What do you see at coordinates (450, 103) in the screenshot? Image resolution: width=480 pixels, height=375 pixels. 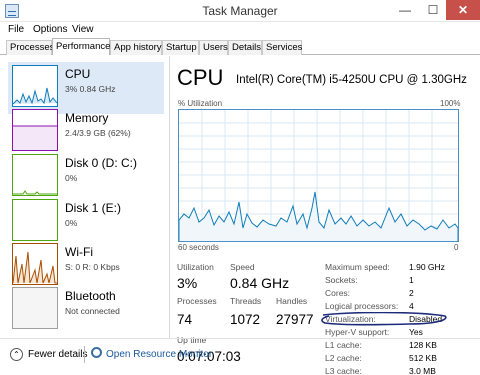 I see `max-axis-label: 100%` at bounding box center [450, 103].